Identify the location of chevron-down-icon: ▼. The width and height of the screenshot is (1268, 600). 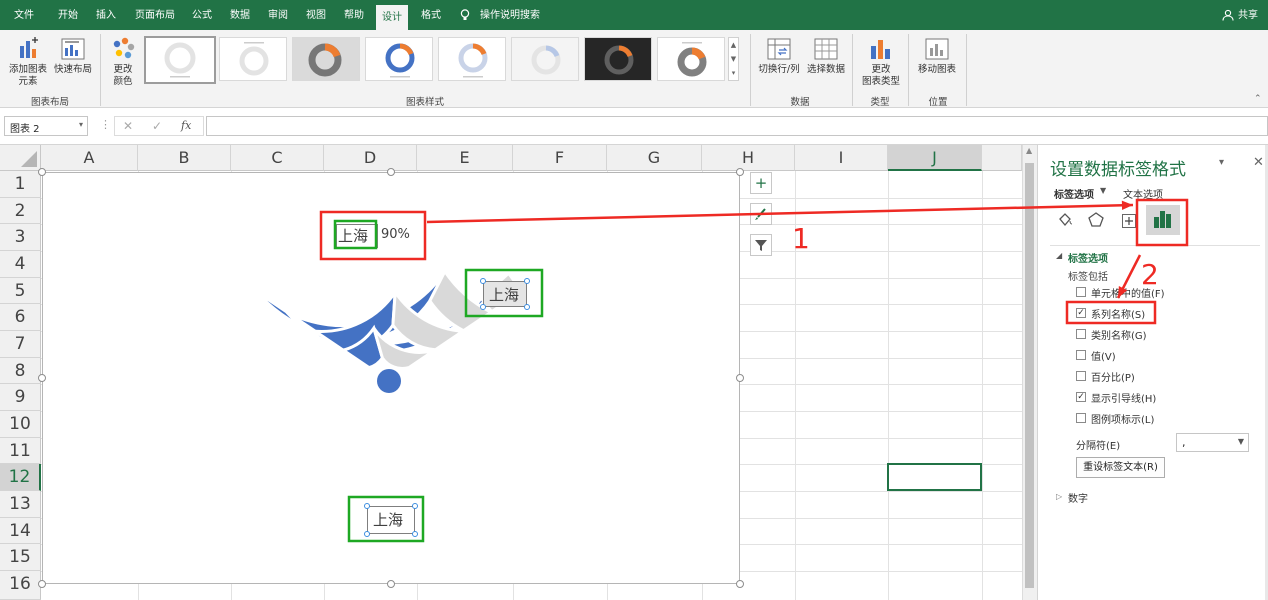
(1241, 441).